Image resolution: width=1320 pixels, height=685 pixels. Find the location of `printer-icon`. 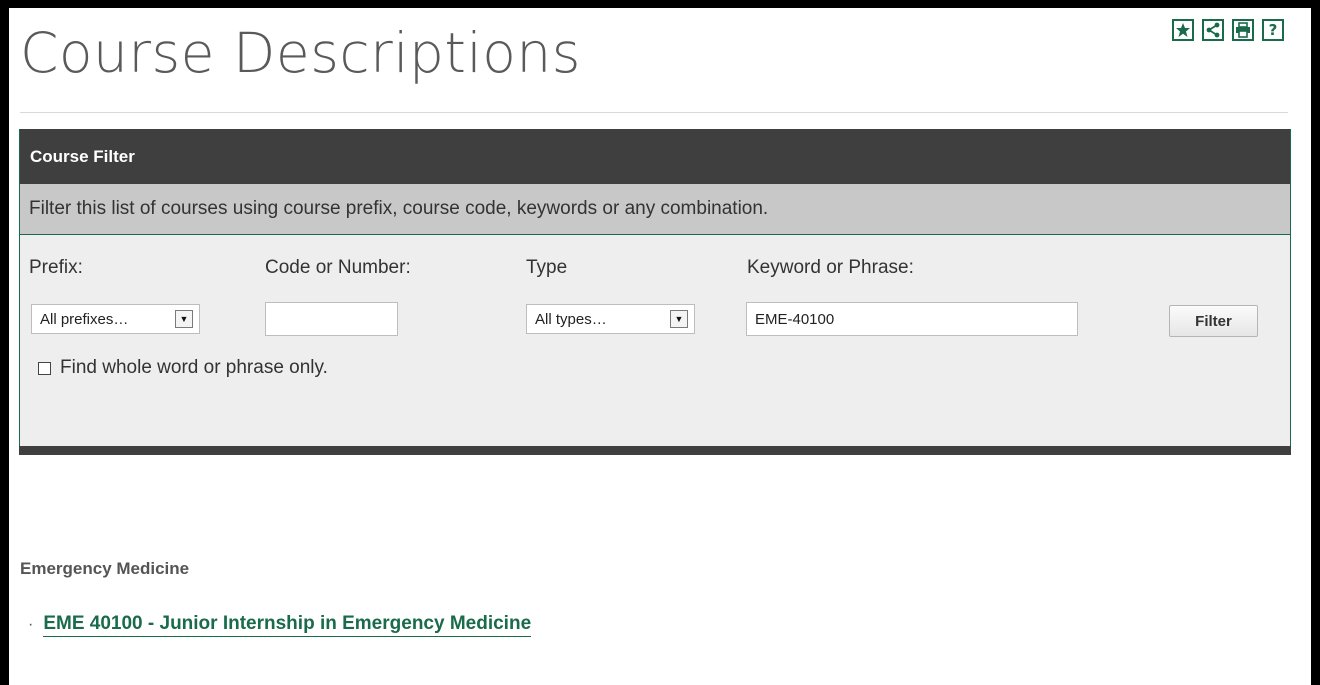

printer-icon is located at coordinates (1243, 30).